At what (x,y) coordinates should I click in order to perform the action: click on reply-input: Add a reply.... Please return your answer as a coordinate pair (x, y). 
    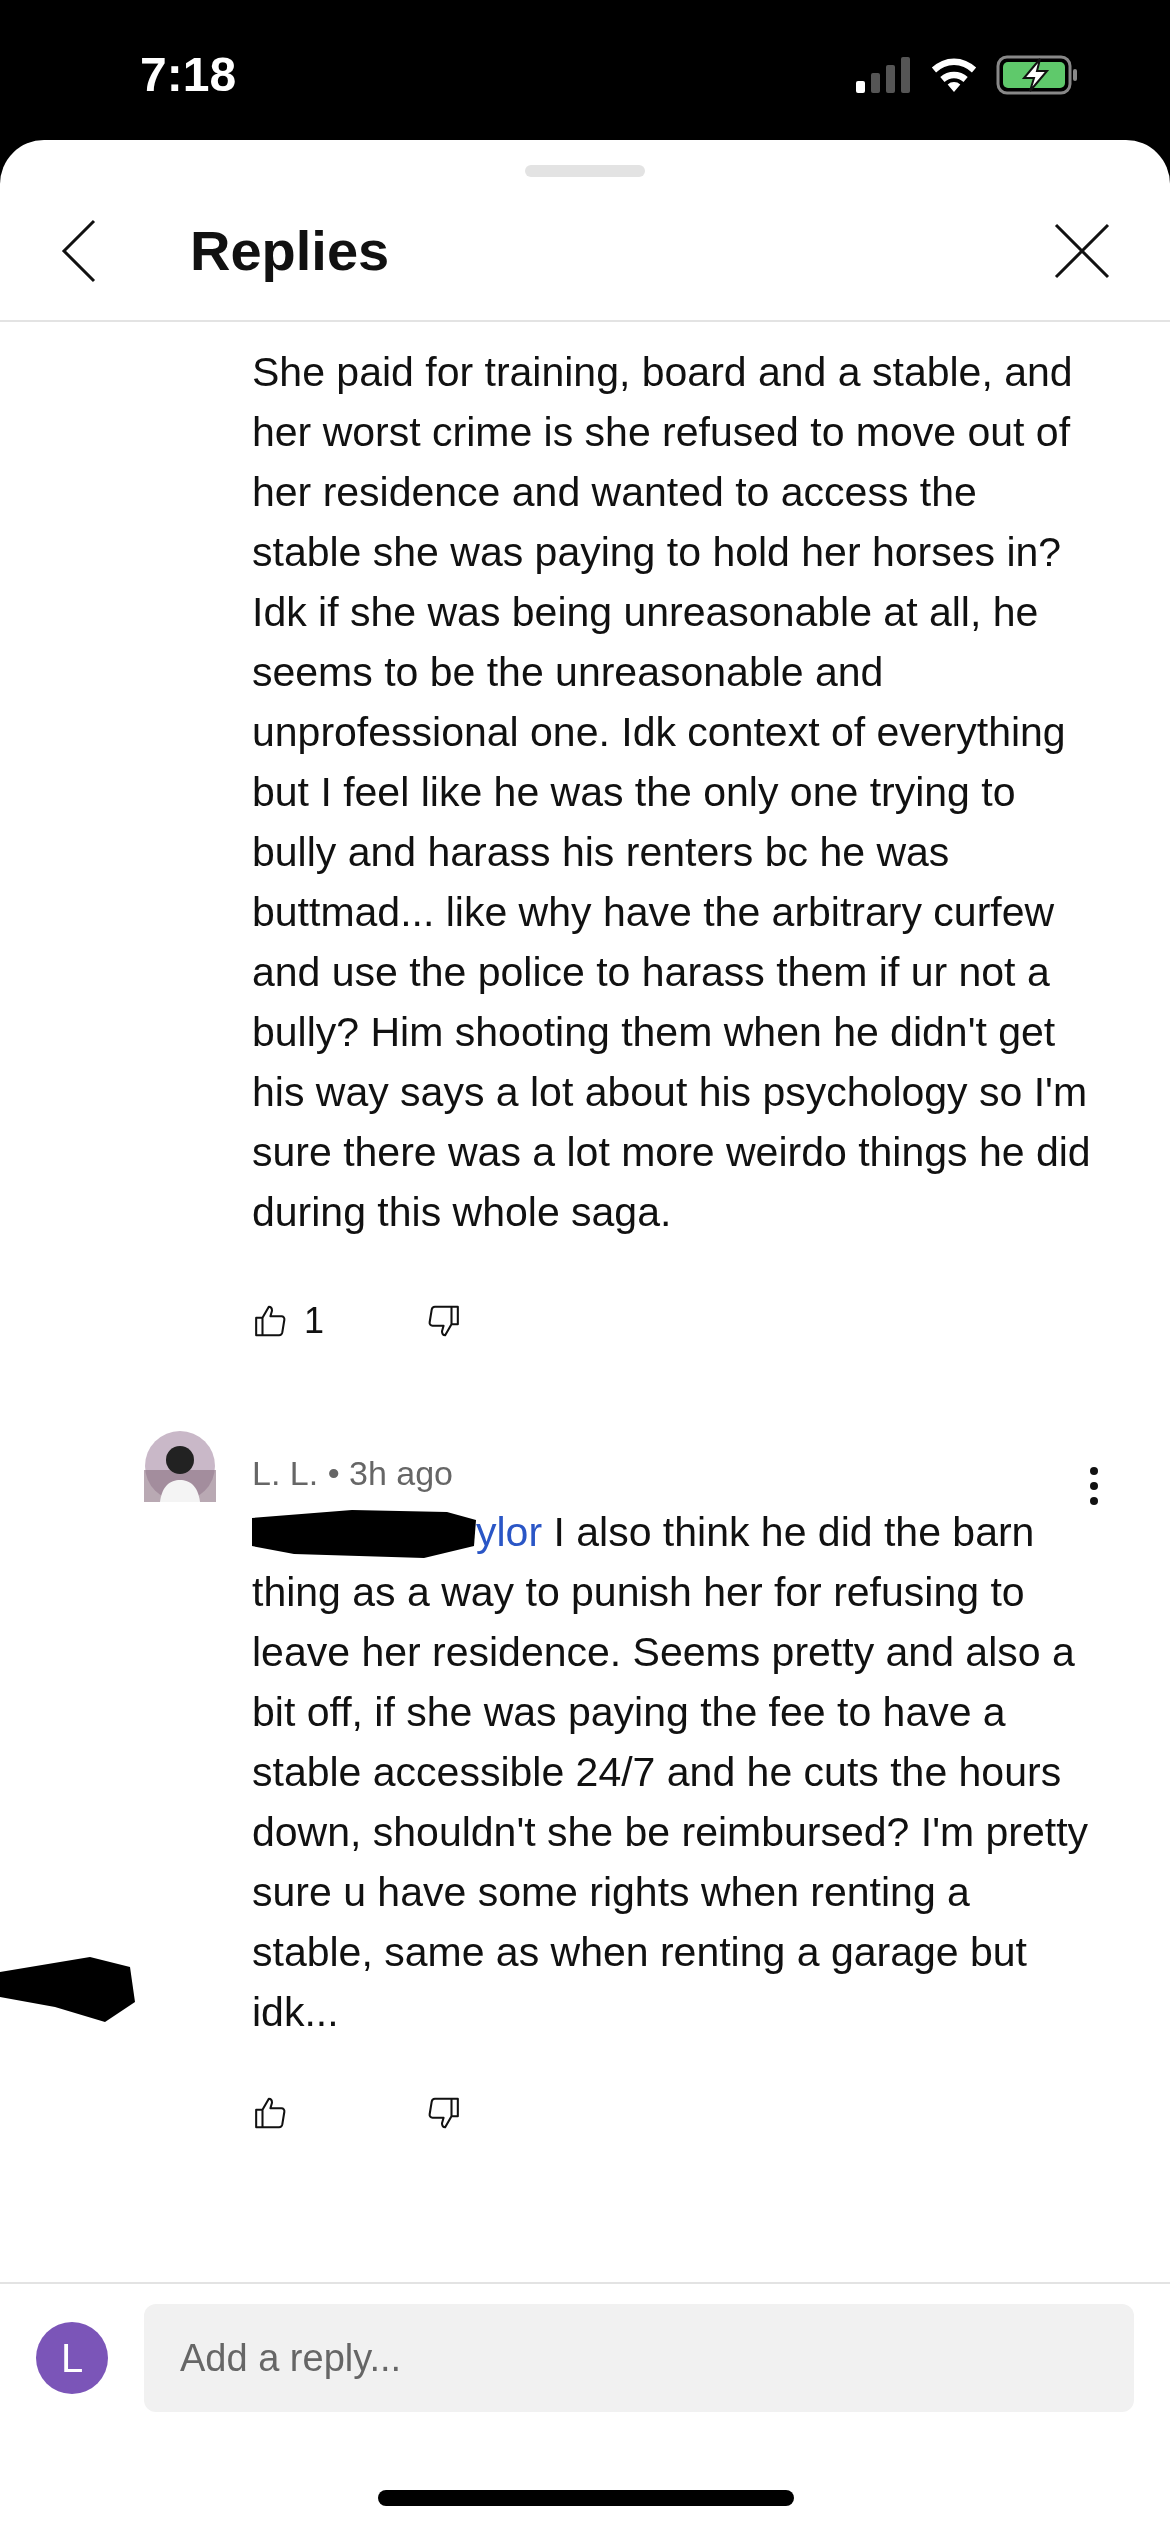
    Looking at the image, I should click on (639, 2358).